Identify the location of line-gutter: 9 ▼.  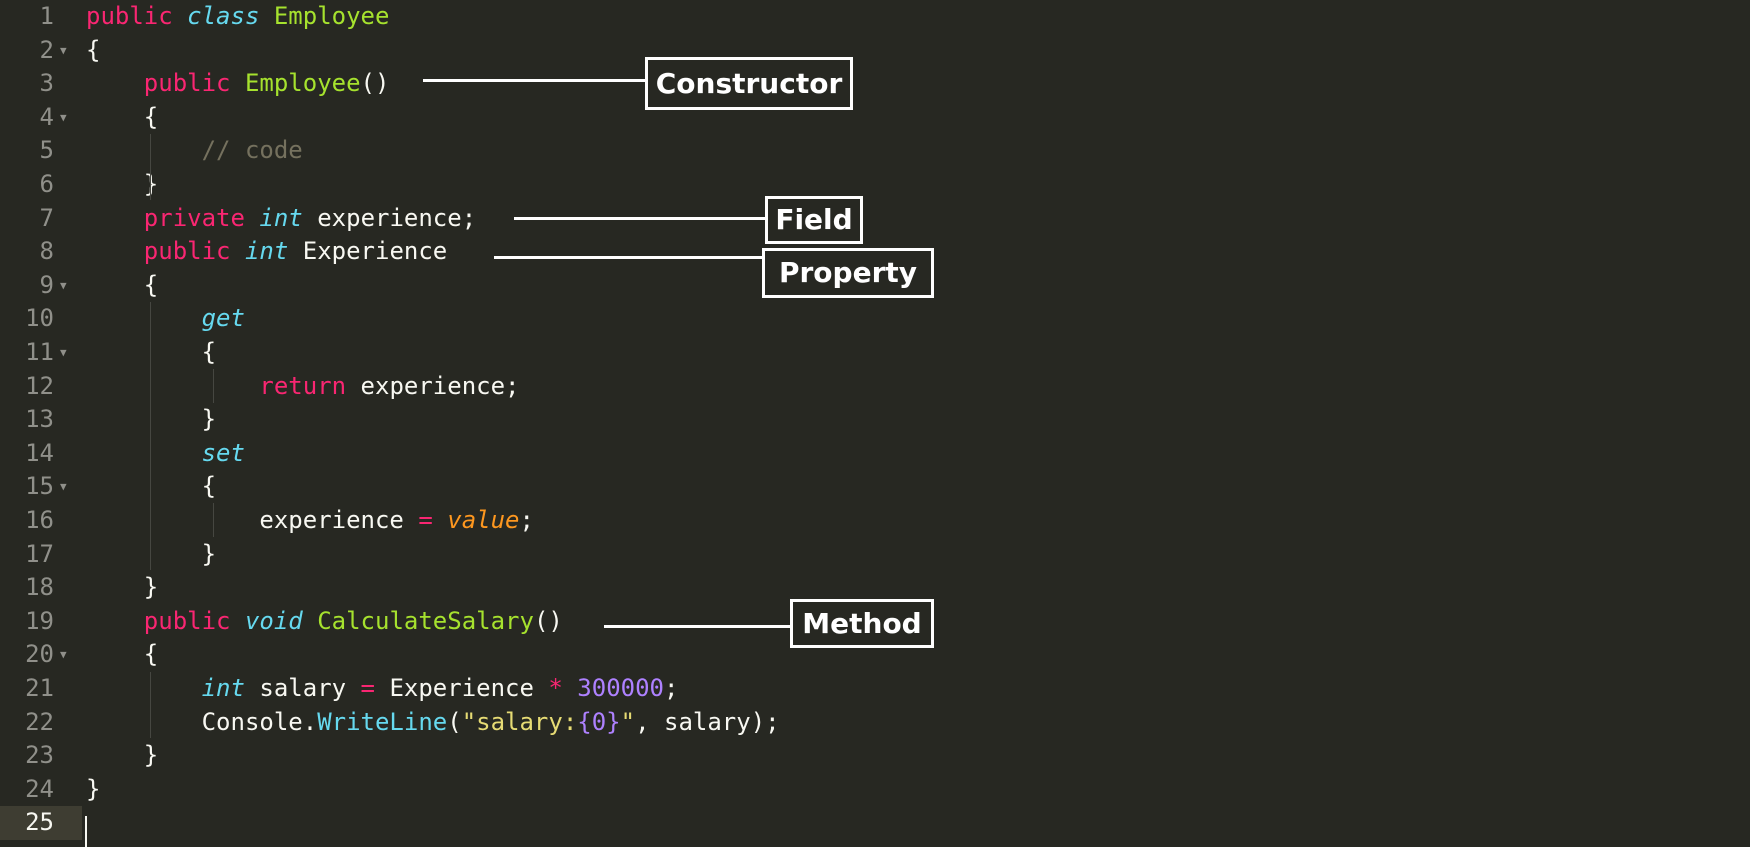
(41, 286).